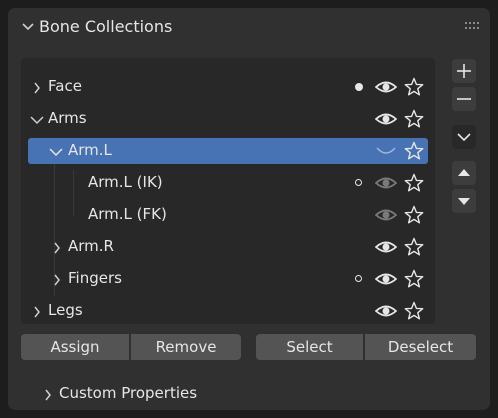  I want to click on tree-row-label: Arm.R, so click(91, 246).